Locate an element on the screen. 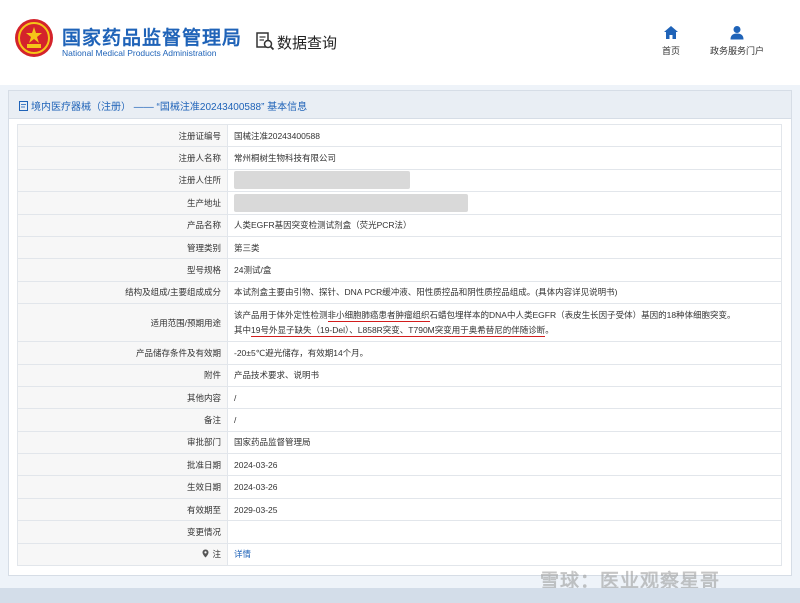 The width and height of the screenshot is (800, 603). table-row: 附件 产品技术要求、说明书 is located at coordinates (399, 375).